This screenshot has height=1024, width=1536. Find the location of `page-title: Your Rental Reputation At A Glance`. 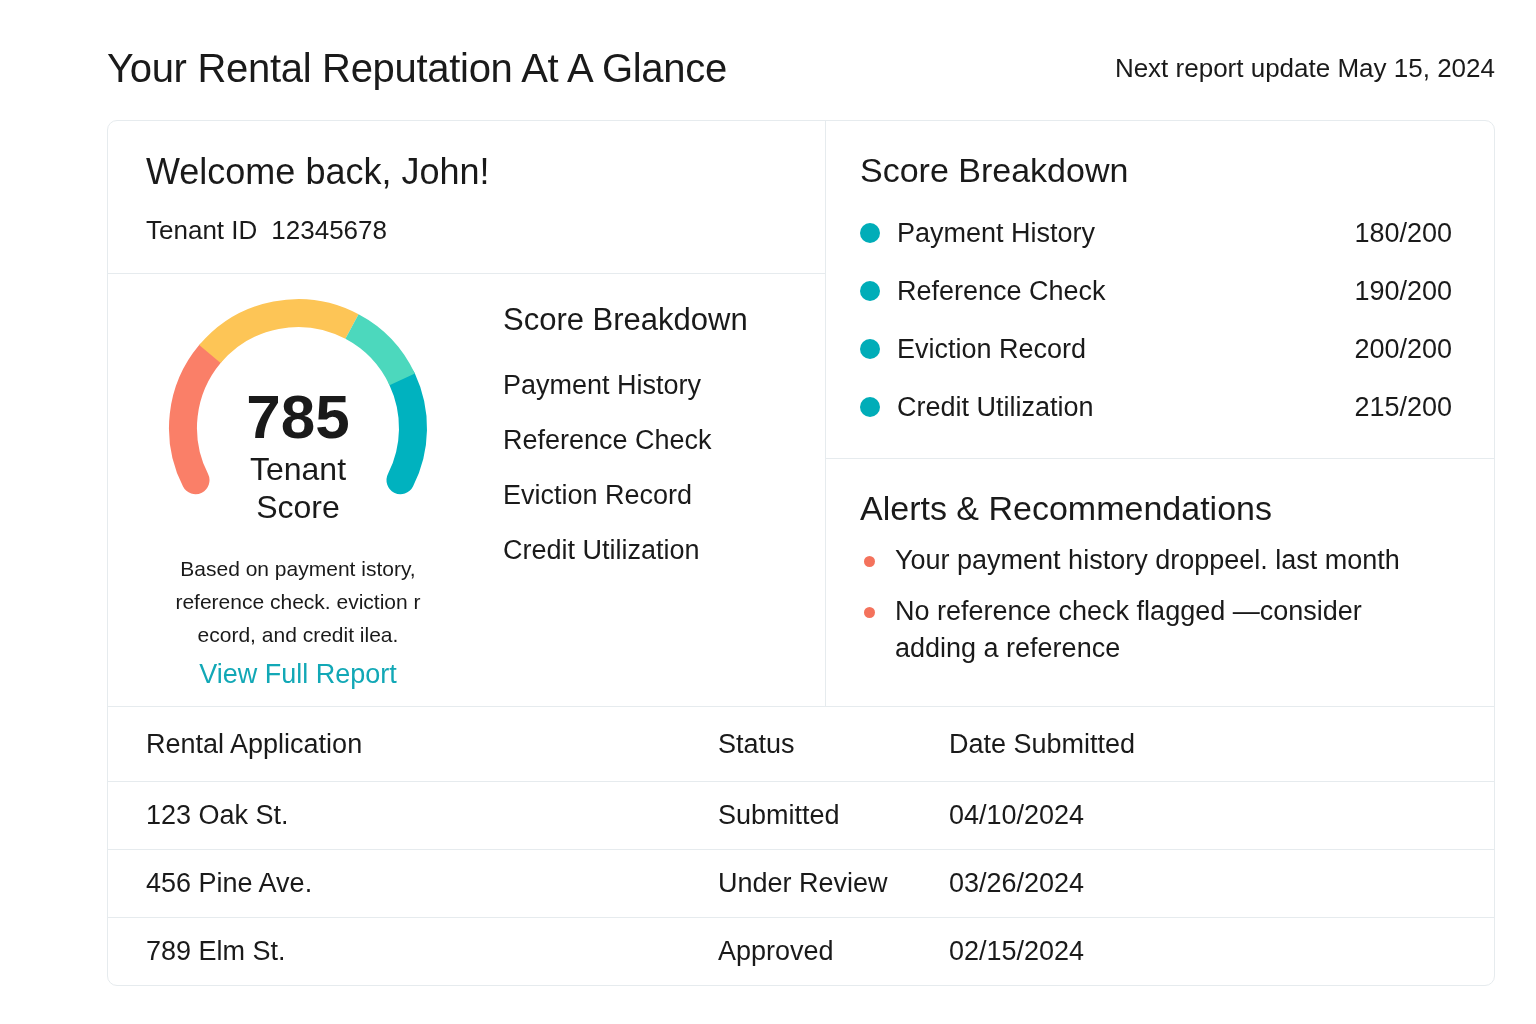

page-title: Your Rental Reputation At A Glance is located at coordinates (417, 68).